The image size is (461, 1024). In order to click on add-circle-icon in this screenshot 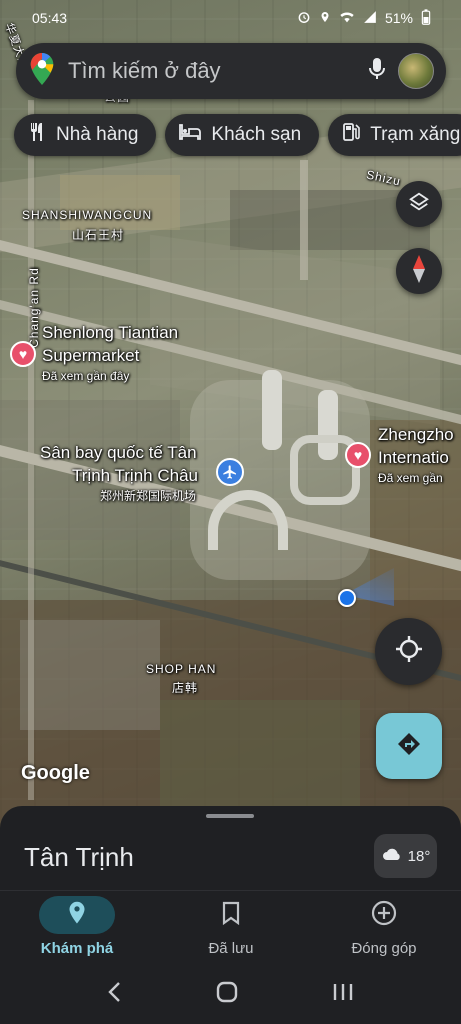, I will do `click(384, 915)`.